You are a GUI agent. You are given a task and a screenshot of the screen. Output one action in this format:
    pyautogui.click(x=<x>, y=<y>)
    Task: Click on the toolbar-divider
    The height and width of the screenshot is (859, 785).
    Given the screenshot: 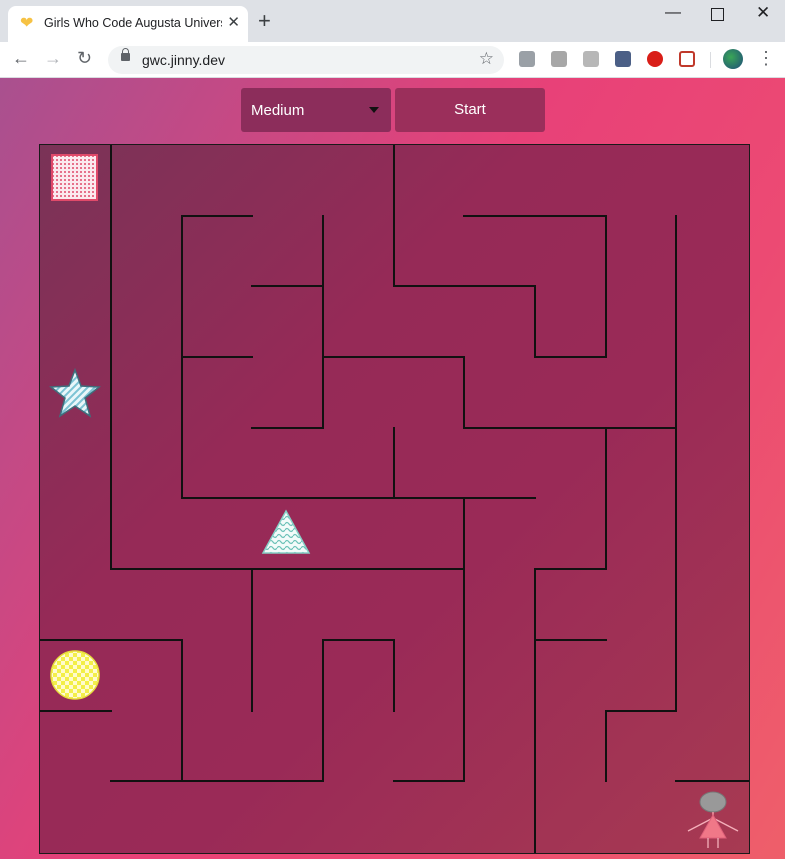 What is the action you would take?
    pyautogui.click(x=710, y=60)
    